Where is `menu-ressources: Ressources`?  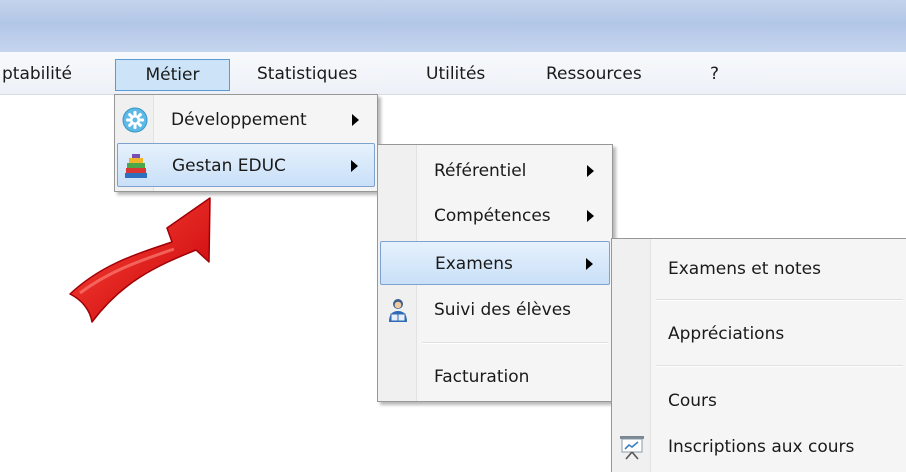
menu-ressources: Ressources is located at coordinates (594, 74).